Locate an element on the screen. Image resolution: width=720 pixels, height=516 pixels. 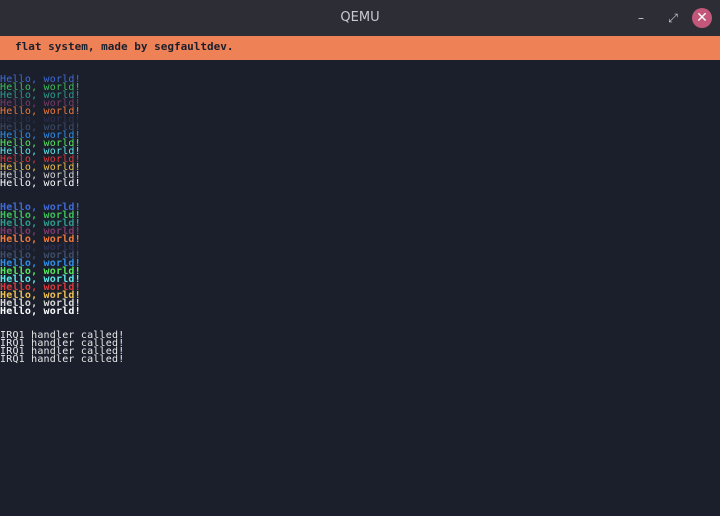
window-title: QEMU is located at coordinates (360, 17).